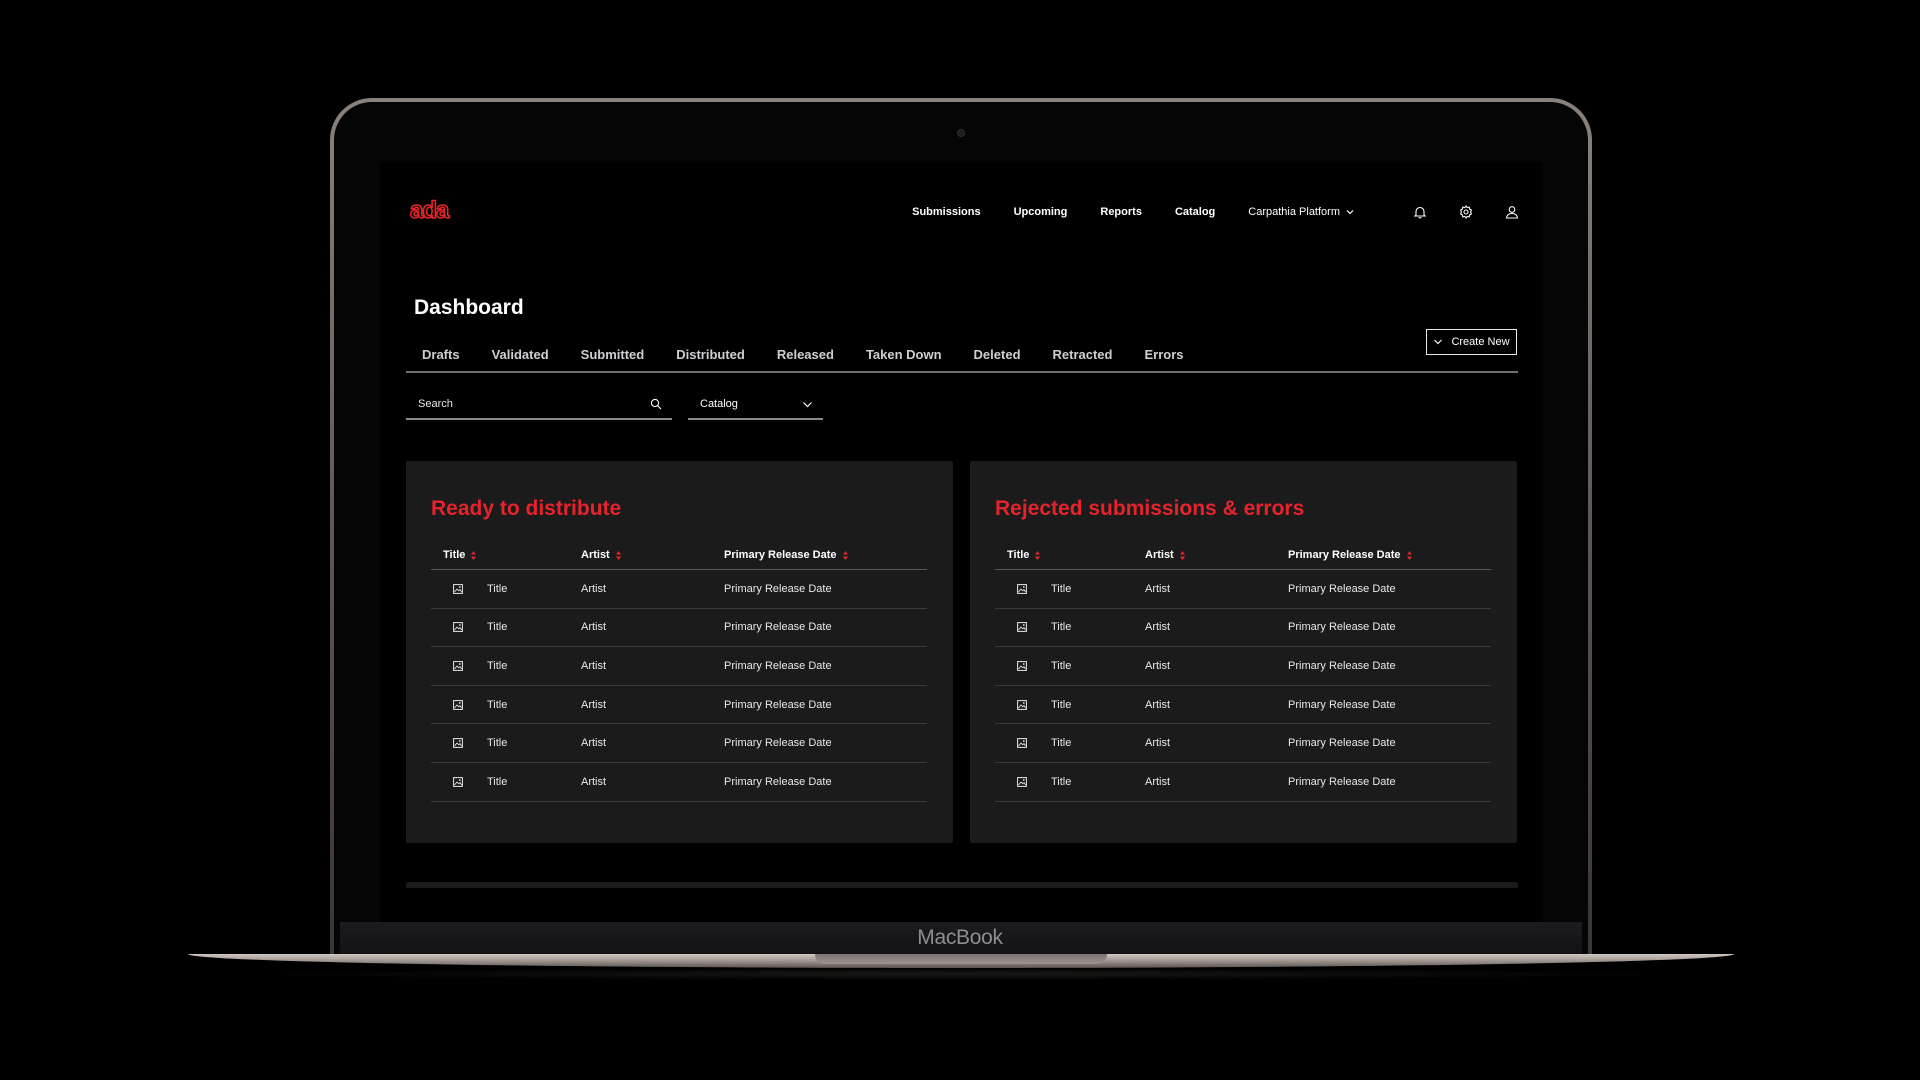 This screenshot has width=1920, height=1080. What do you see at coordinates (520, 354) in the screenshot?
I see `tab-validated: Validated` at bounding box center [520, 354].